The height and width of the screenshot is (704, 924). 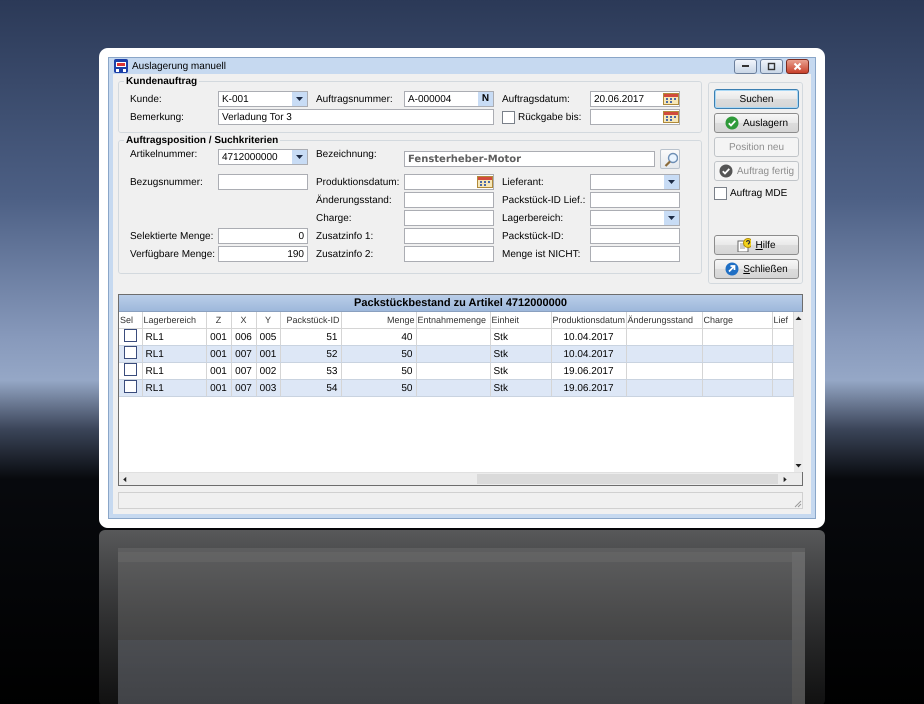 What do you see at coordinates (345, 236) in the screenshot?
I see `field-label: Zusatzinfo 1:` at bounding box center [345, 236].